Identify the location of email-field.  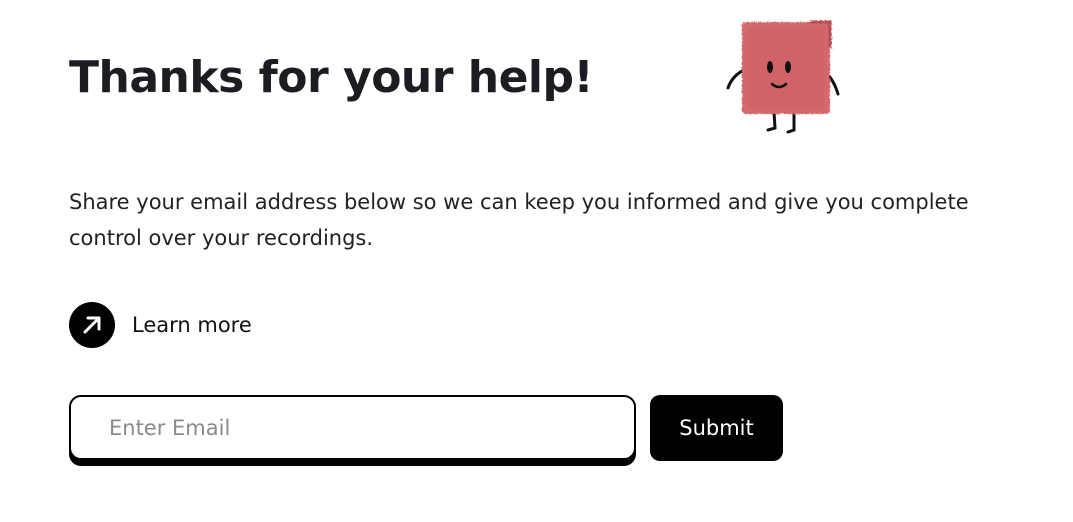
(352, 427).